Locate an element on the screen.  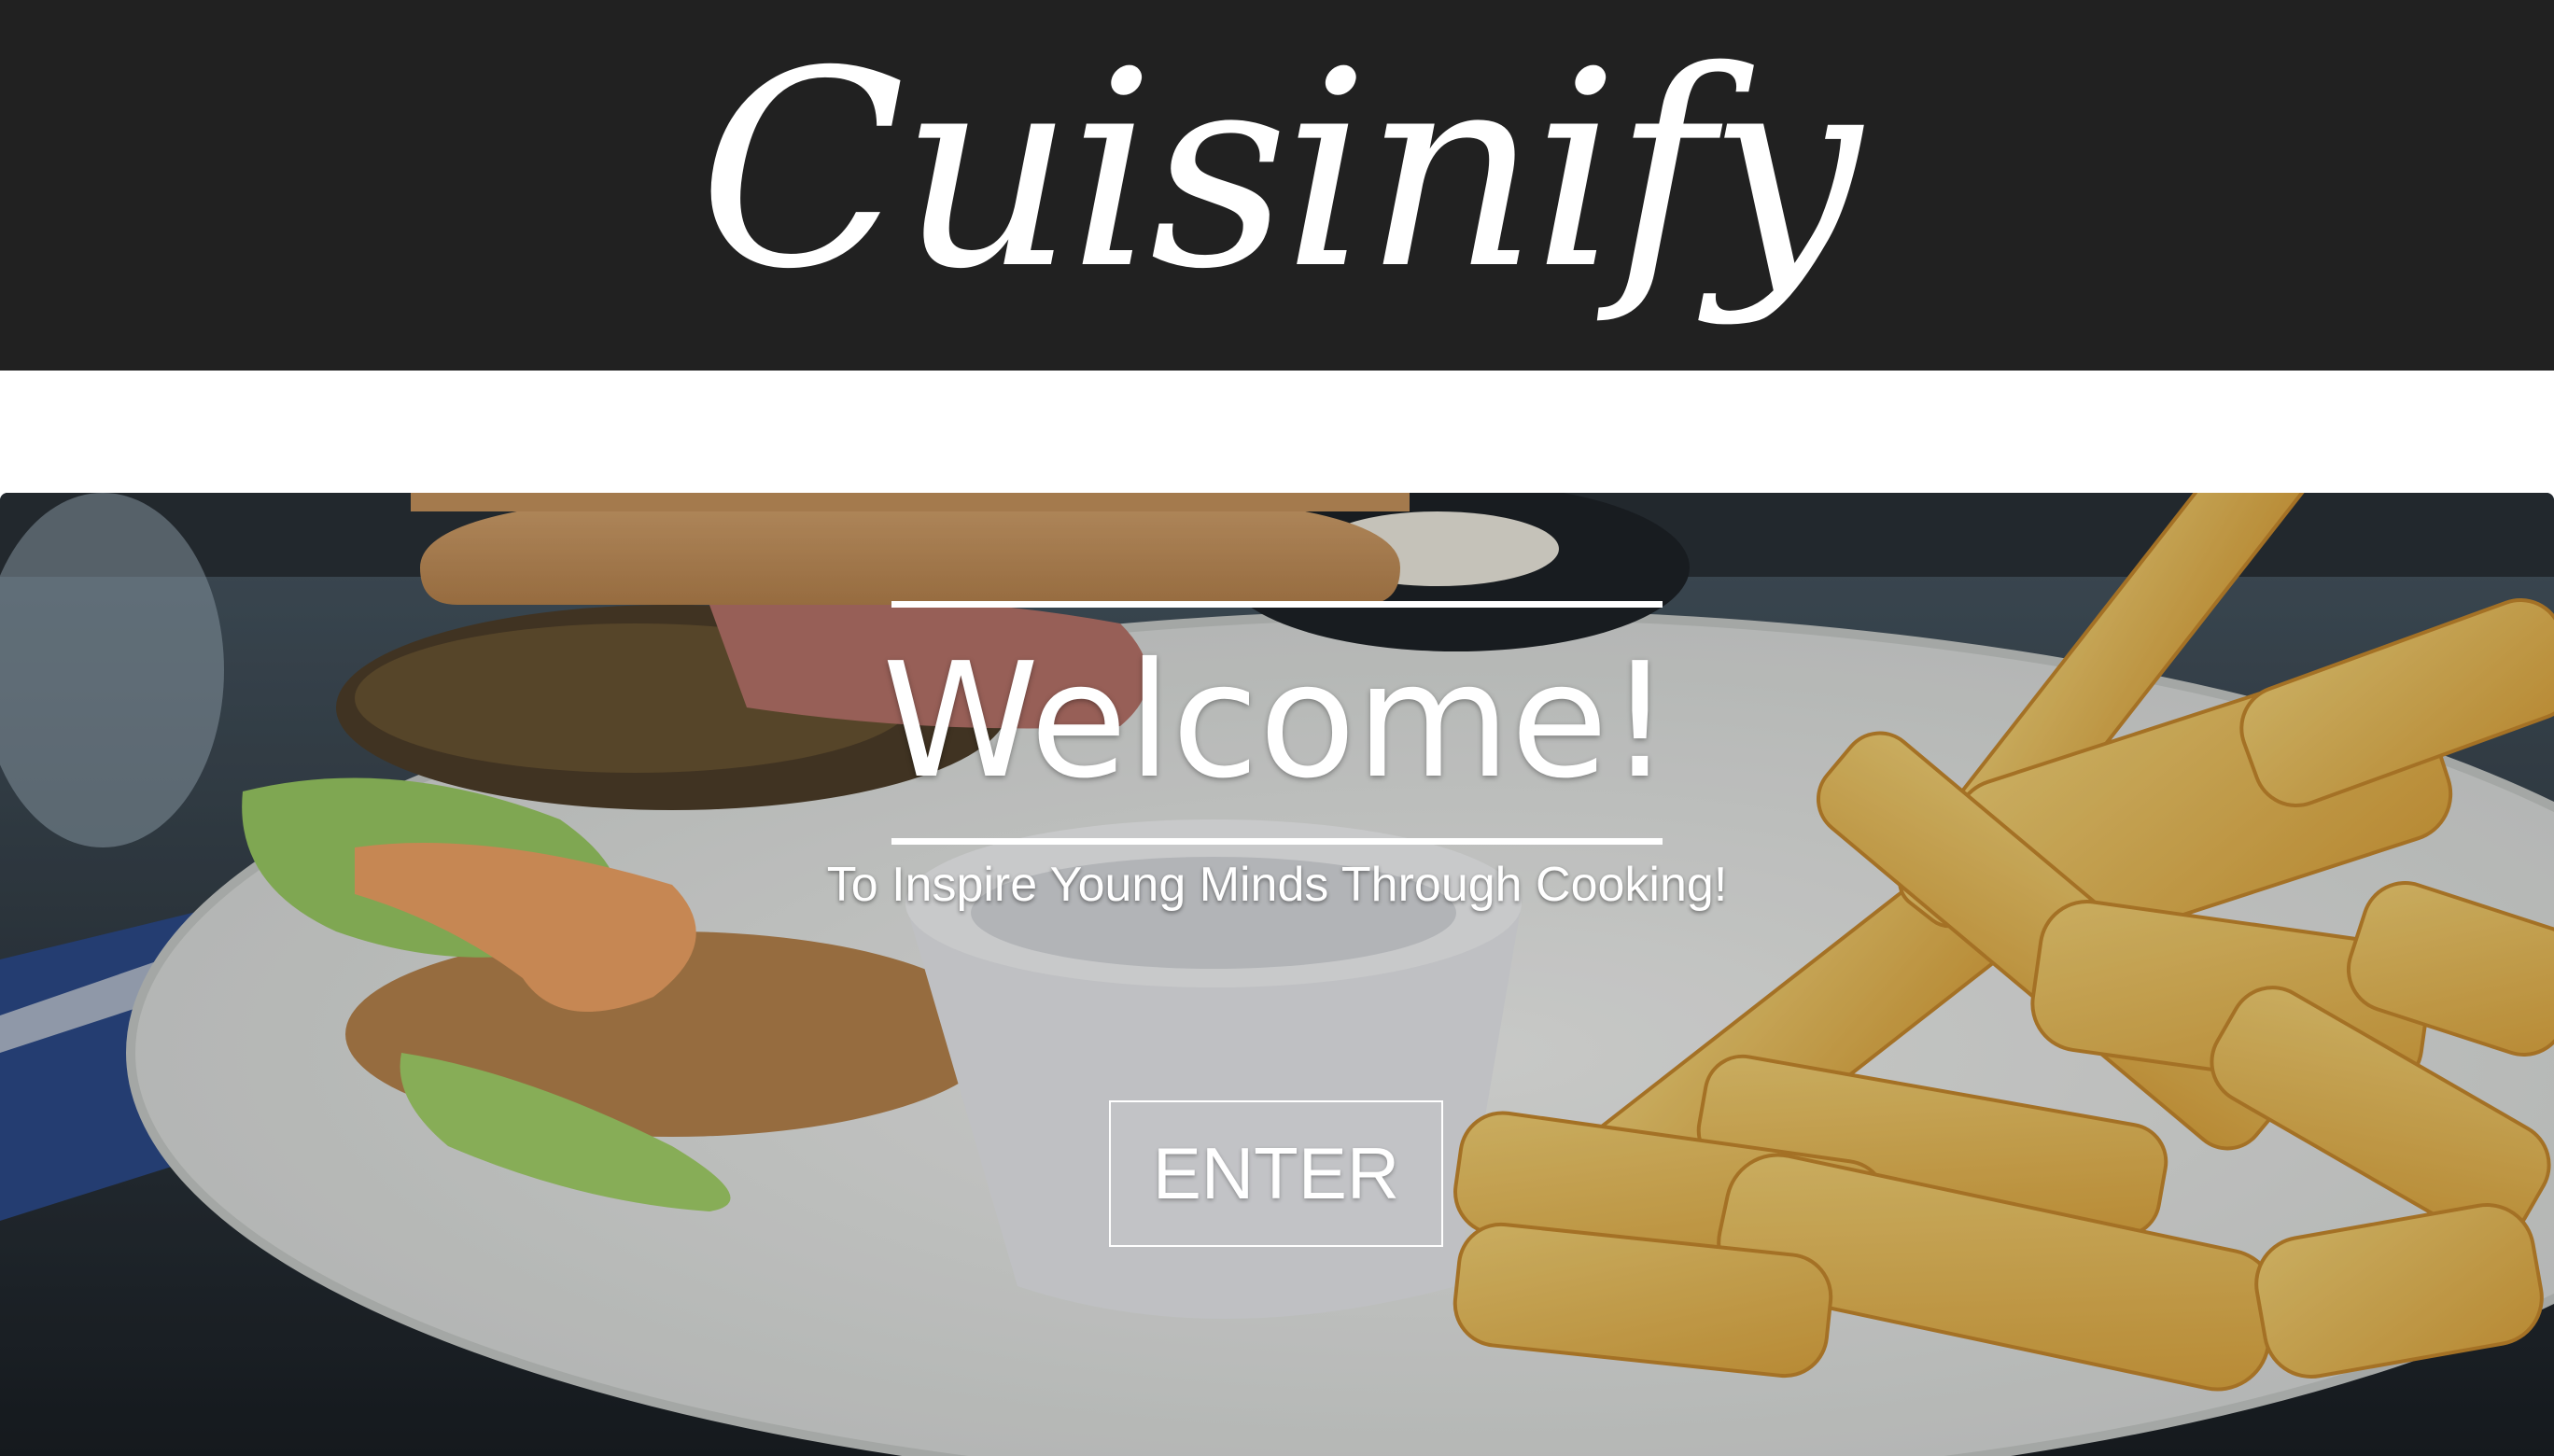
brand-logo: Cuisinify is located at coordinates (1279, 171).